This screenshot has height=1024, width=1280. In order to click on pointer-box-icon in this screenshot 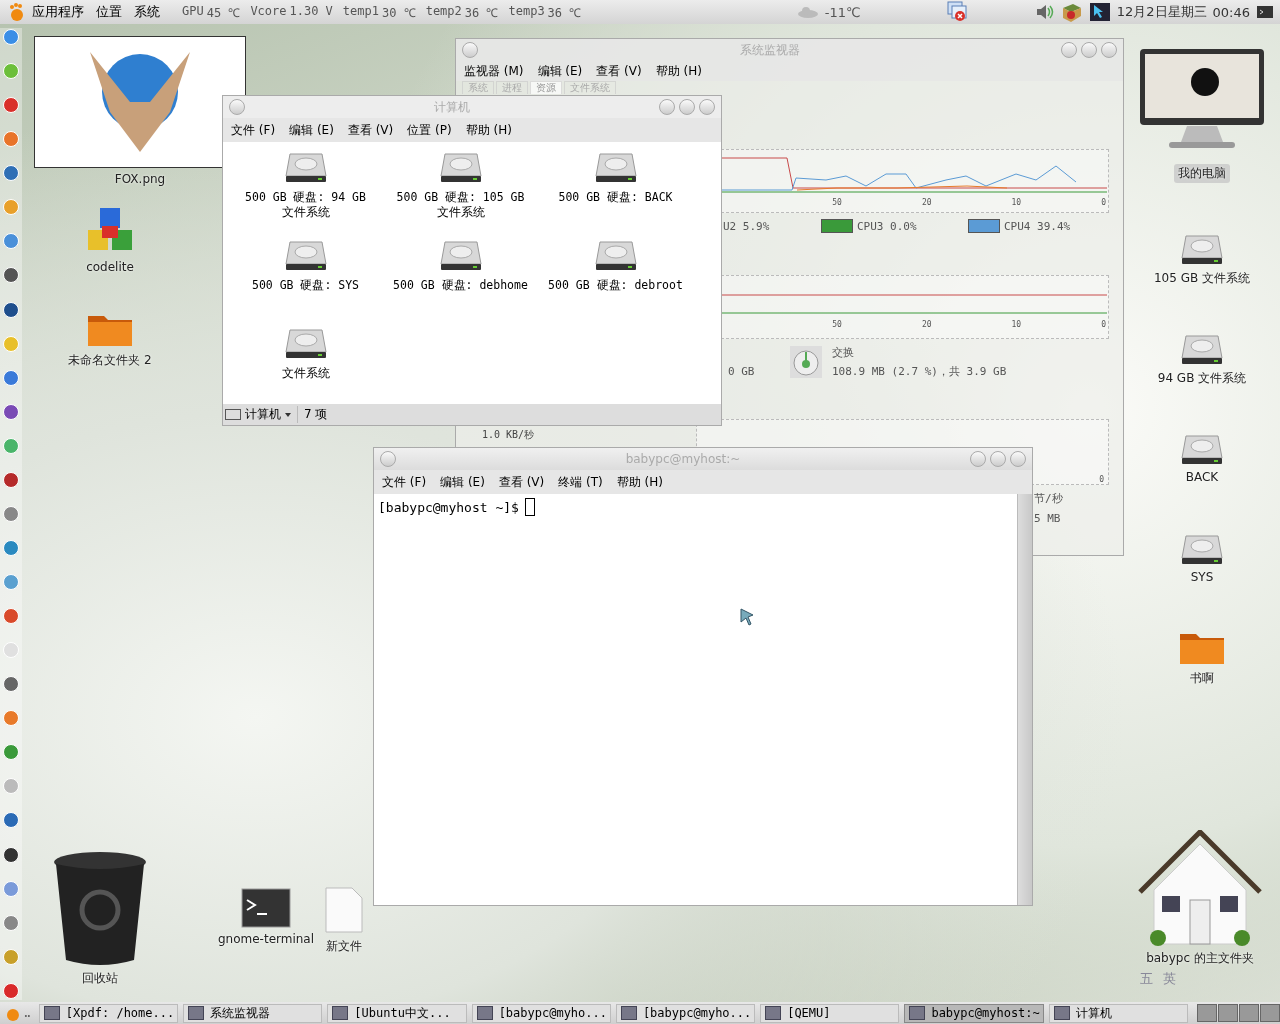, I will do `click(1099, 12)`.